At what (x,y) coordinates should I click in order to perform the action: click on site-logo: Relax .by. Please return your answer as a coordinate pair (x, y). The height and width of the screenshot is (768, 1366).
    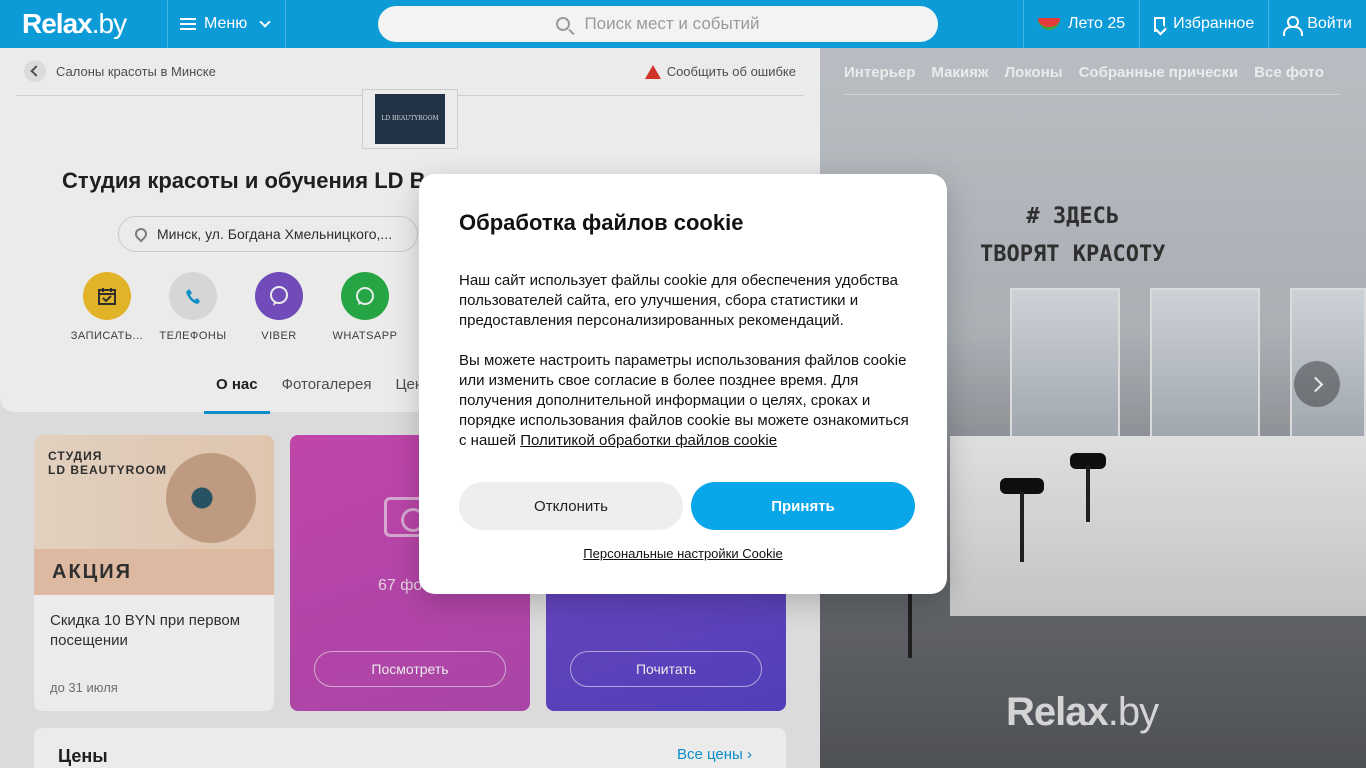
    Looking at the image, I should click on (84, 24).